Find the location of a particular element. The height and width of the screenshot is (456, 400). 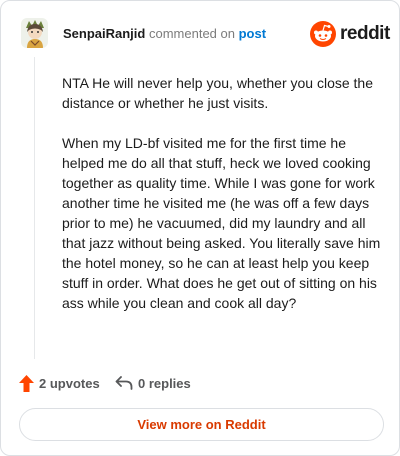

reddit-snoo-icon is located at coordinates (323, 34).